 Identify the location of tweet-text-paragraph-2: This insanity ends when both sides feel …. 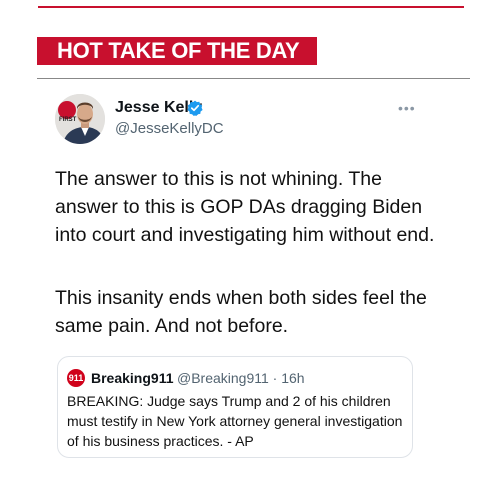
(241, 312).